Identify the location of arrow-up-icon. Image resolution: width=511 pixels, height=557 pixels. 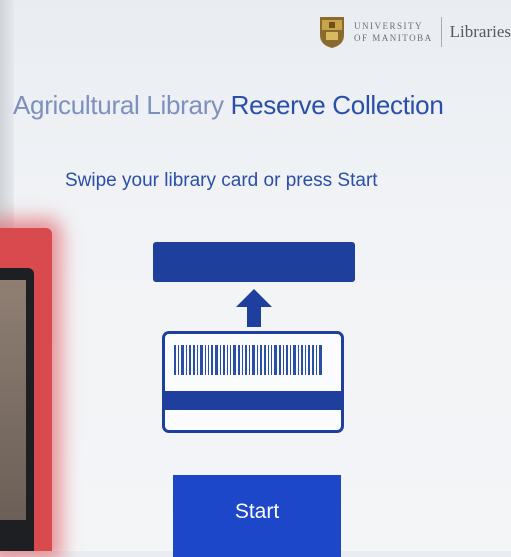
(254, 308).